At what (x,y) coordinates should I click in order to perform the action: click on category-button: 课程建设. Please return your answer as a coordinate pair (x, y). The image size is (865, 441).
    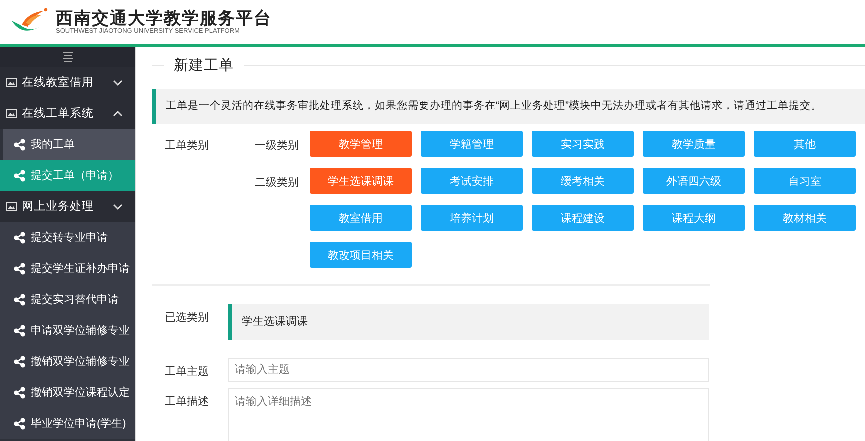
    Looking at the image, I should click on (583, 218).